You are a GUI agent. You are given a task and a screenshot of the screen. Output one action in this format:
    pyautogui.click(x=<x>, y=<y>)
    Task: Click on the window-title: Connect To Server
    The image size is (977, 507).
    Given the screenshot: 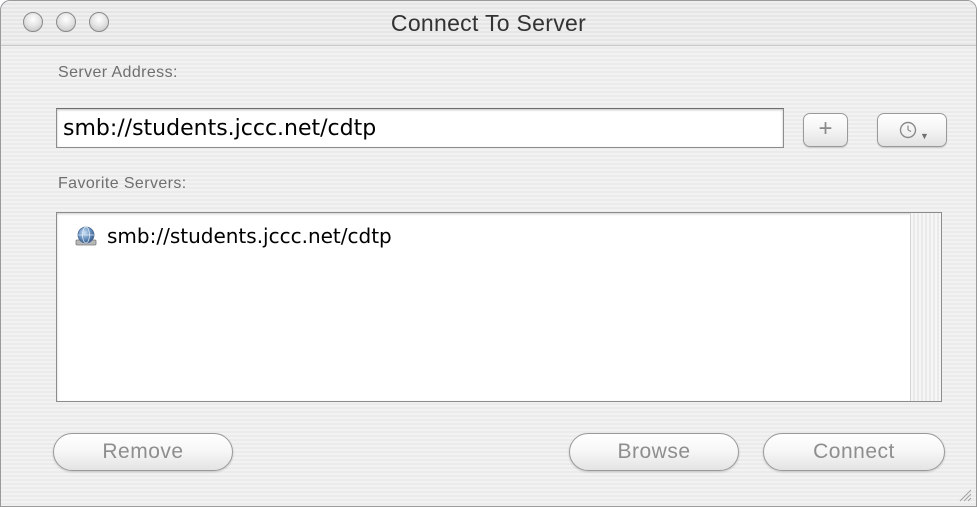 What is the action you would take?
    pyautogui.click(x=488, y=23)
    